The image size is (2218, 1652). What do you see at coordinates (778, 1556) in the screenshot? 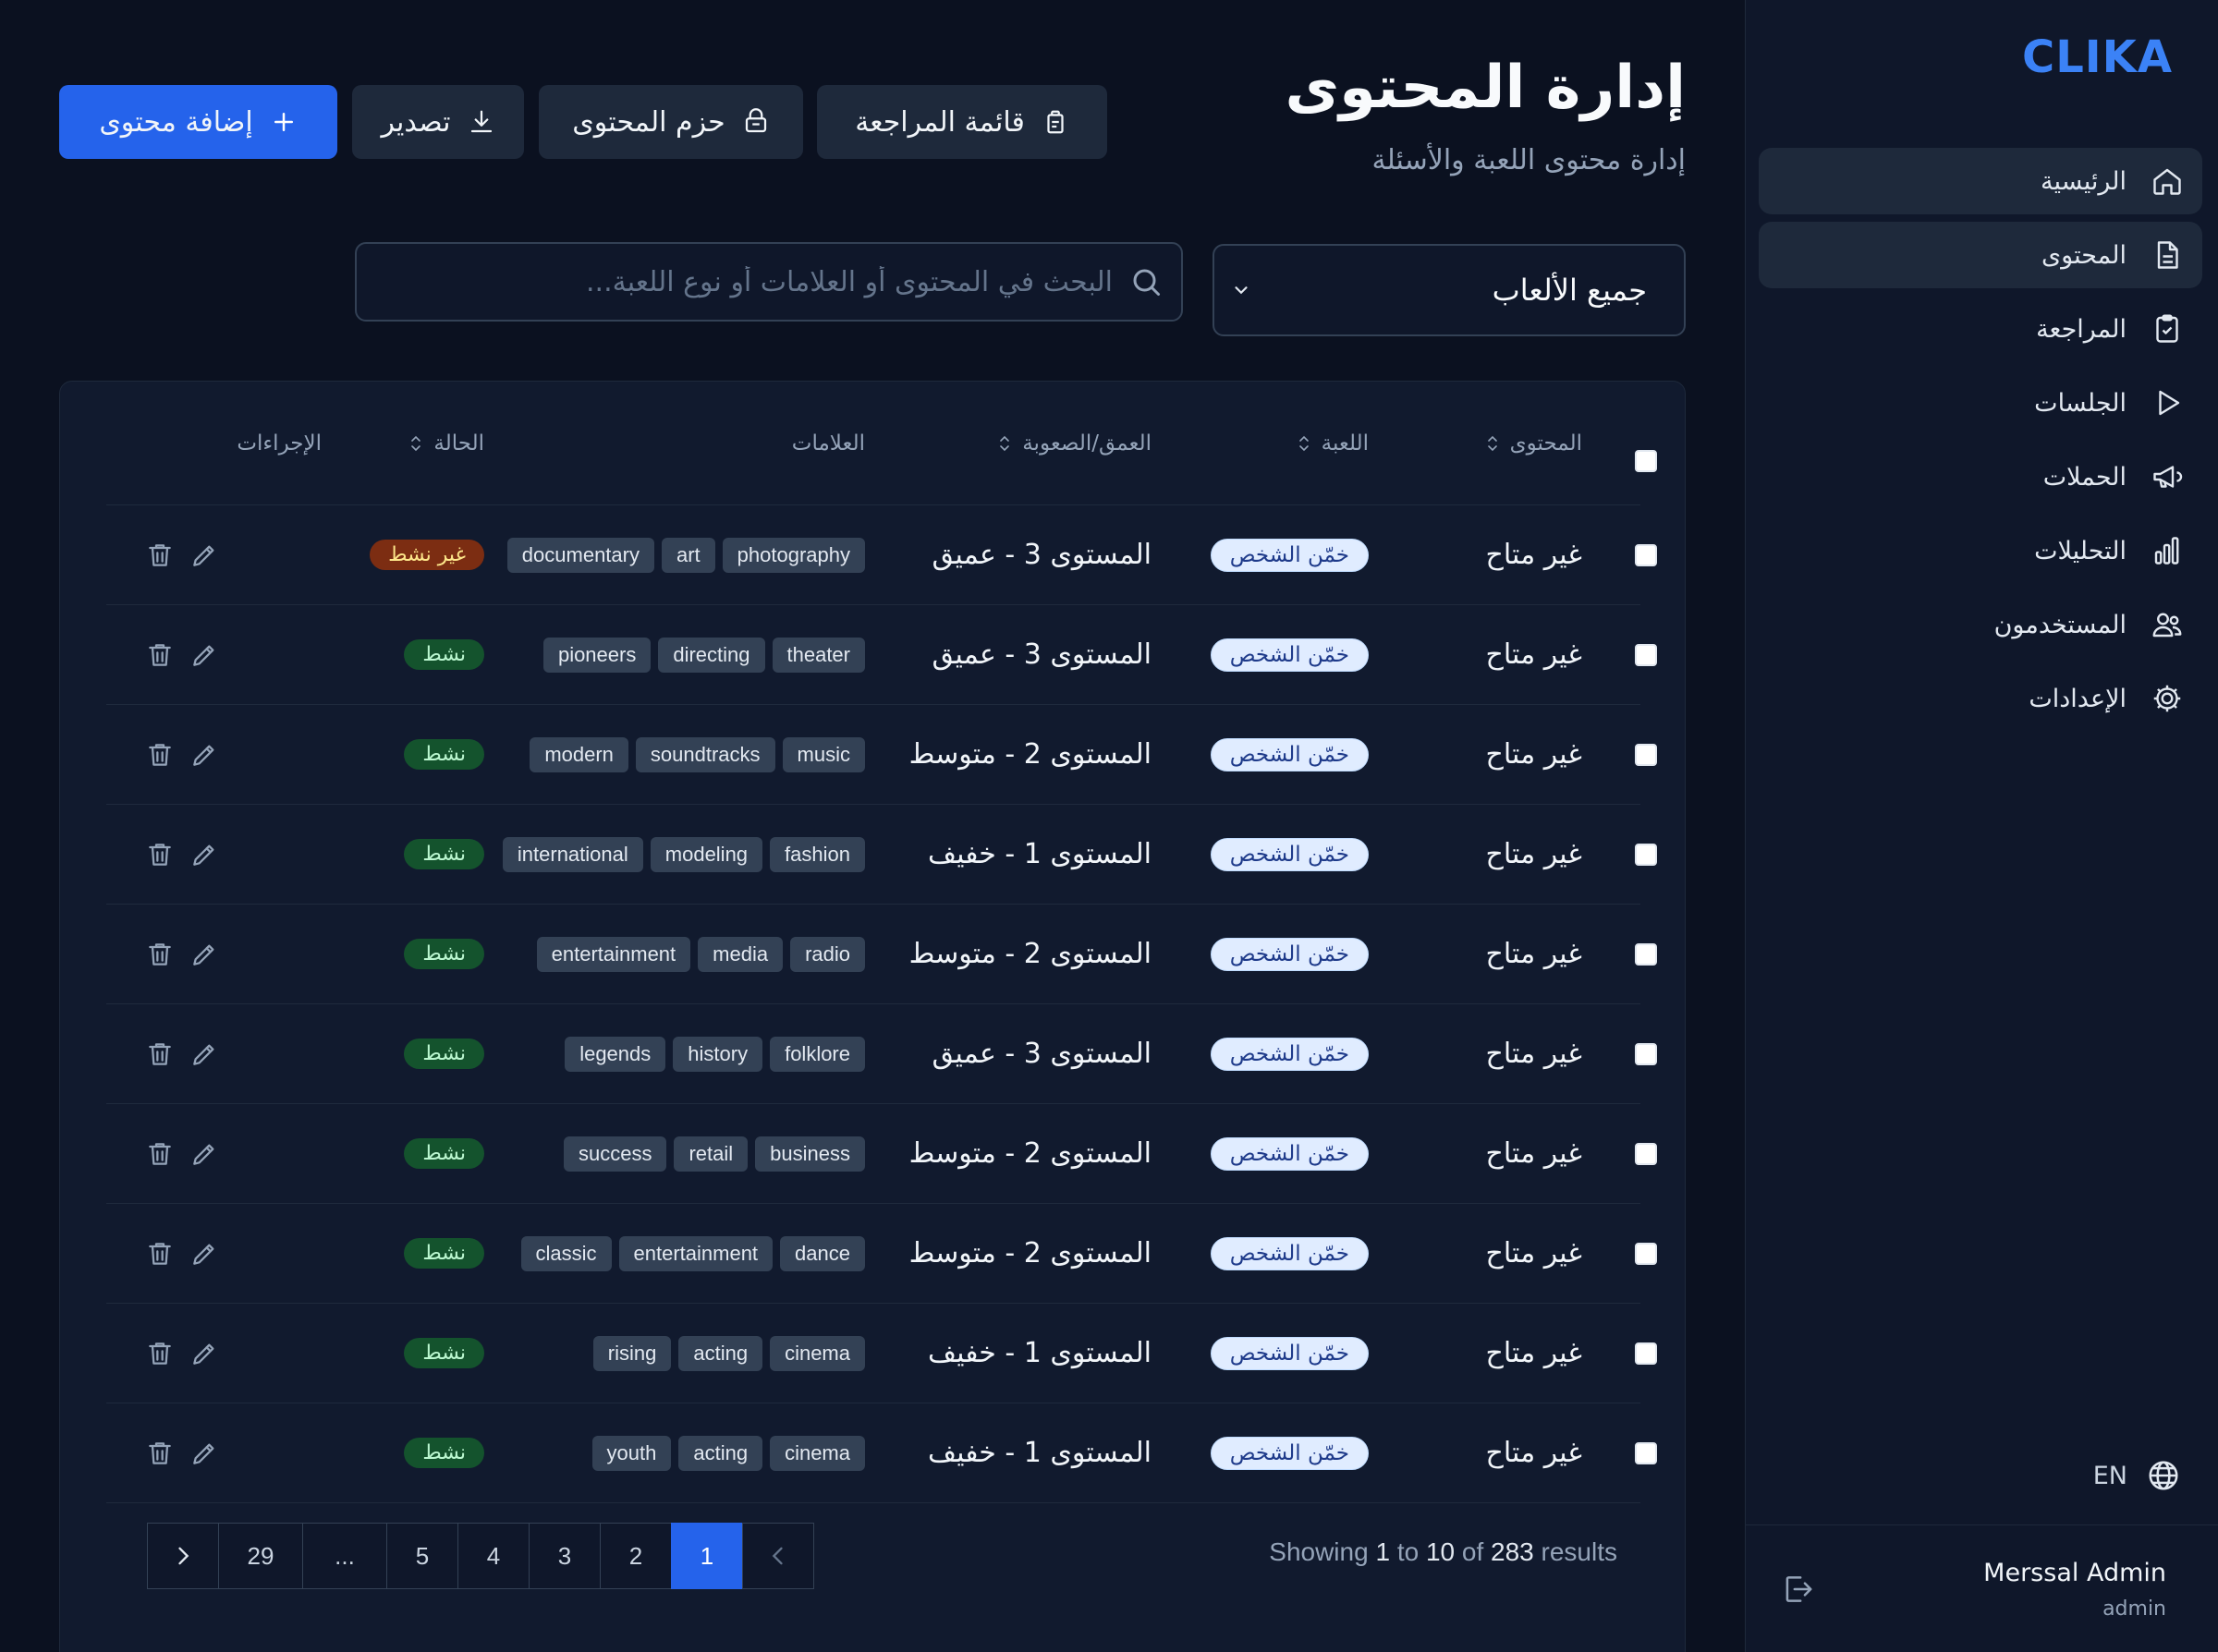
I see `previous-page-button` at bounding box center [778, 1556].